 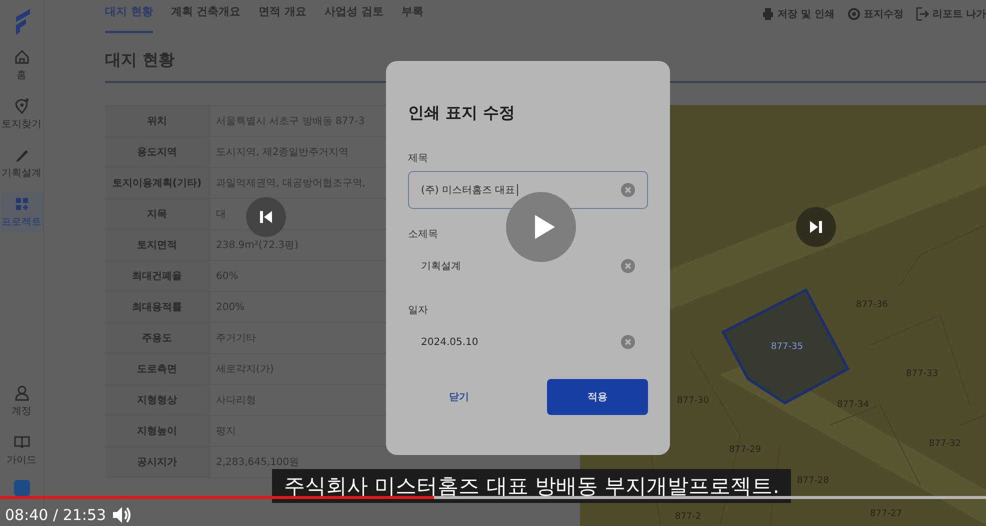 What do you see at coordinates (853, 14) in the screenshot?
I see `settings-icon` at bounding box center [853, 14].